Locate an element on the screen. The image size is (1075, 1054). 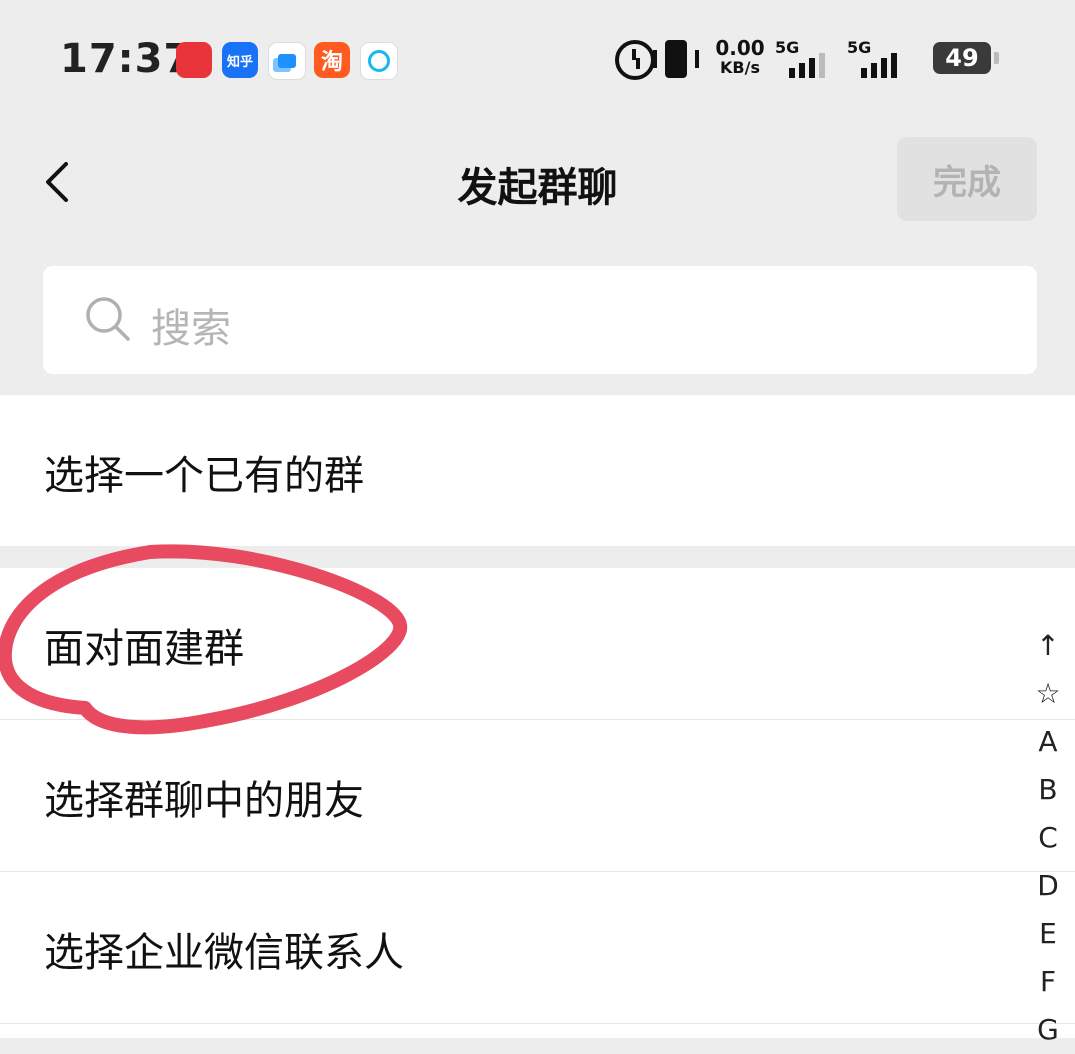
select-group-friends-item: 选择群聊中的朋友 is located at coordinates (537, 796).